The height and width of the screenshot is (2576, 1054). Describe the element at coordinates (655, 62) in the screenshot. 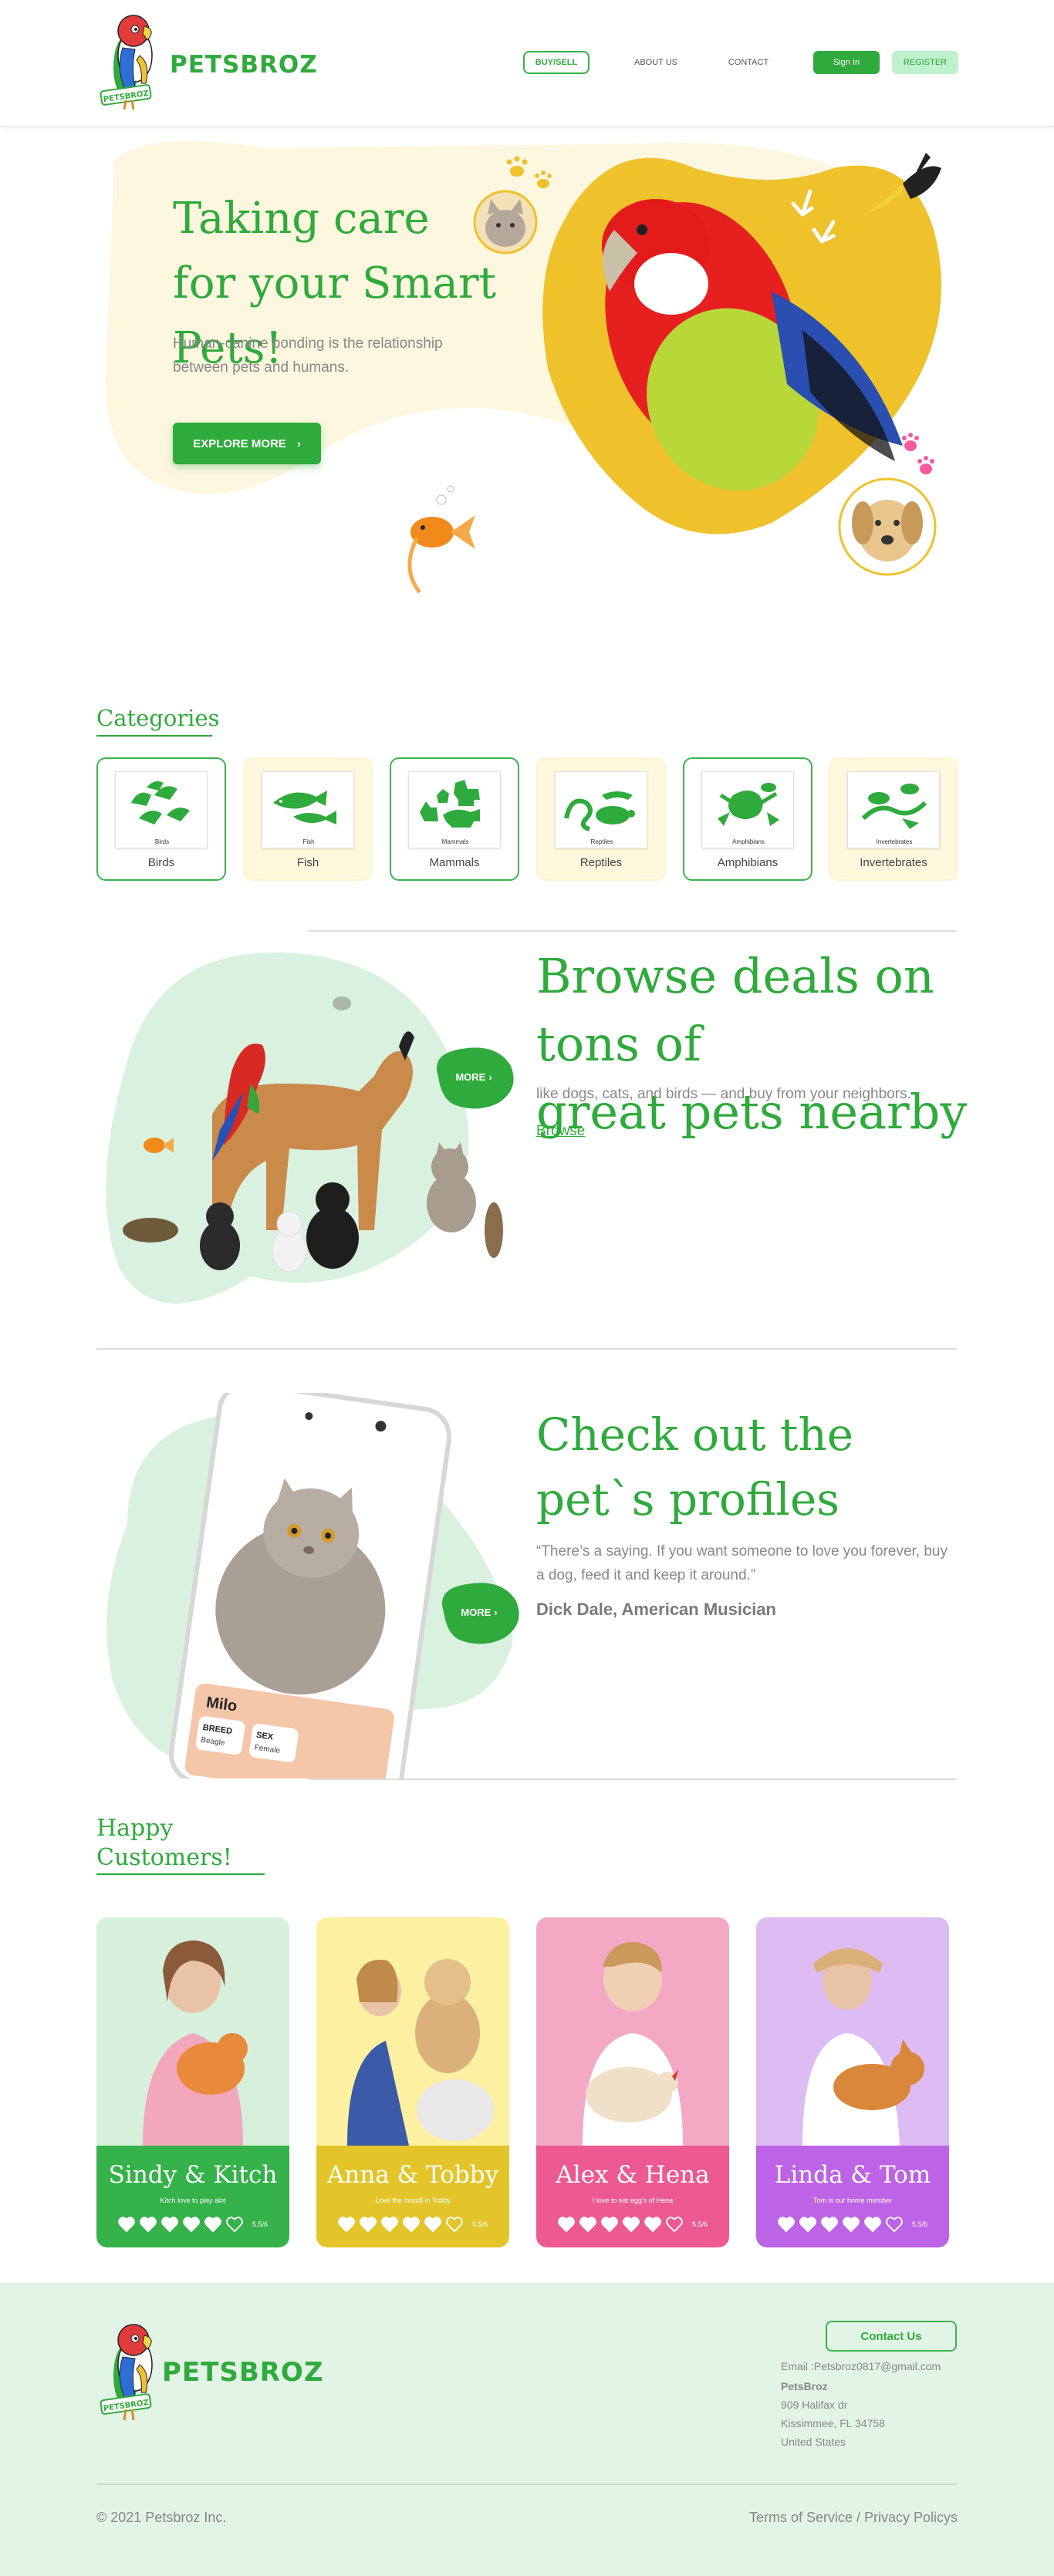

I see `nav-about-link: ABOUT US` at that location.